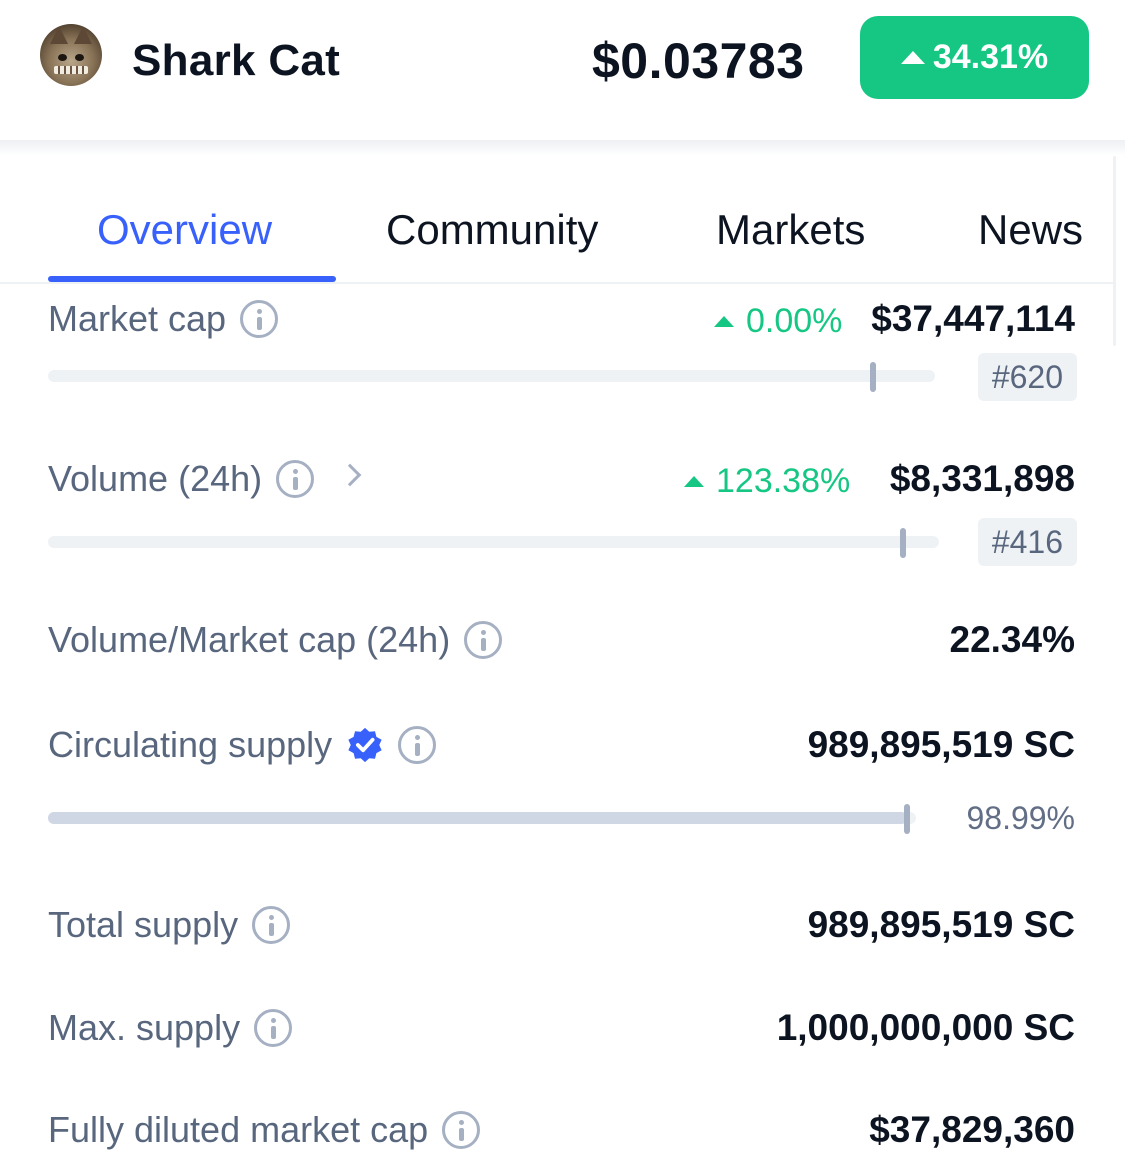  What do you see at coordinates (973, 318) in the screenshot?
I see `market-cap-value: $37,447,114` at bounding box center [973, 318].